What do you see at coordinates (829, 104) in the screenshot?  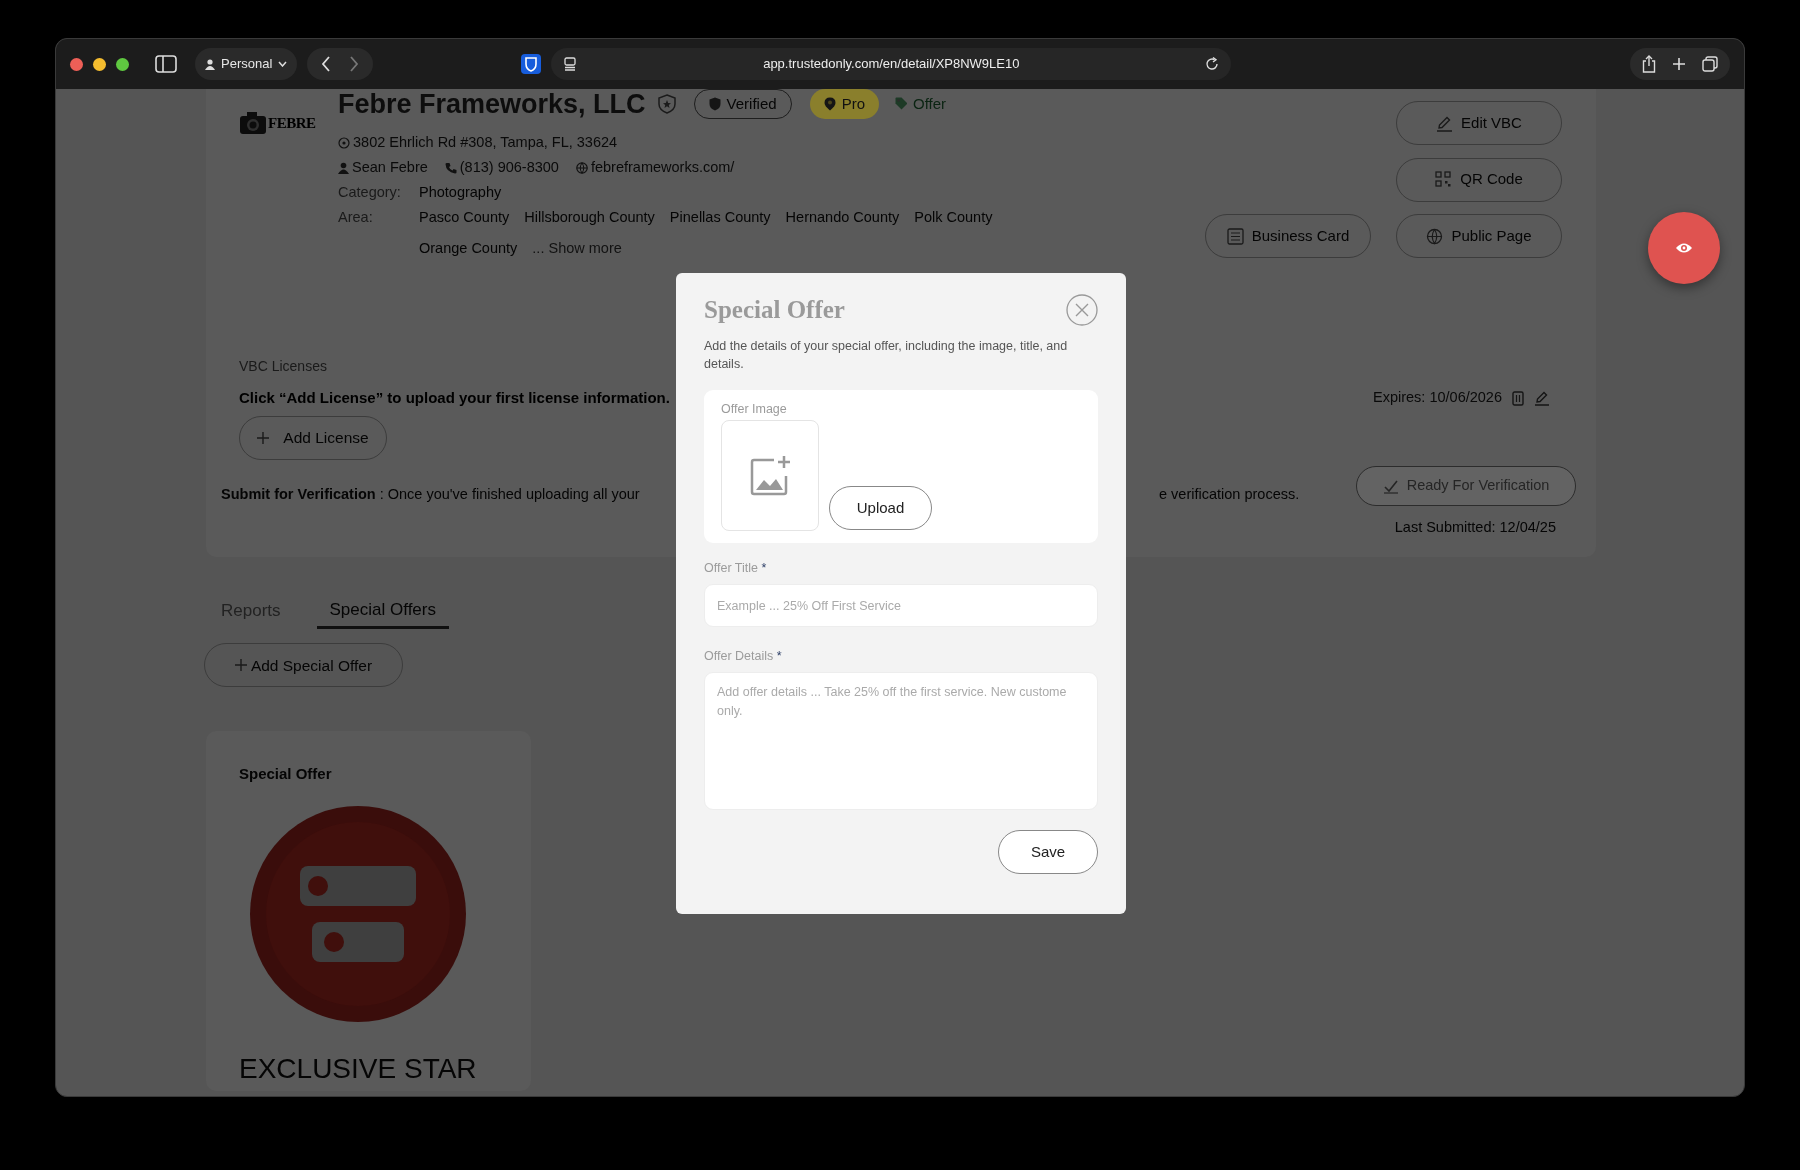 I see `pin-icon` at bounding box center [829, 104].